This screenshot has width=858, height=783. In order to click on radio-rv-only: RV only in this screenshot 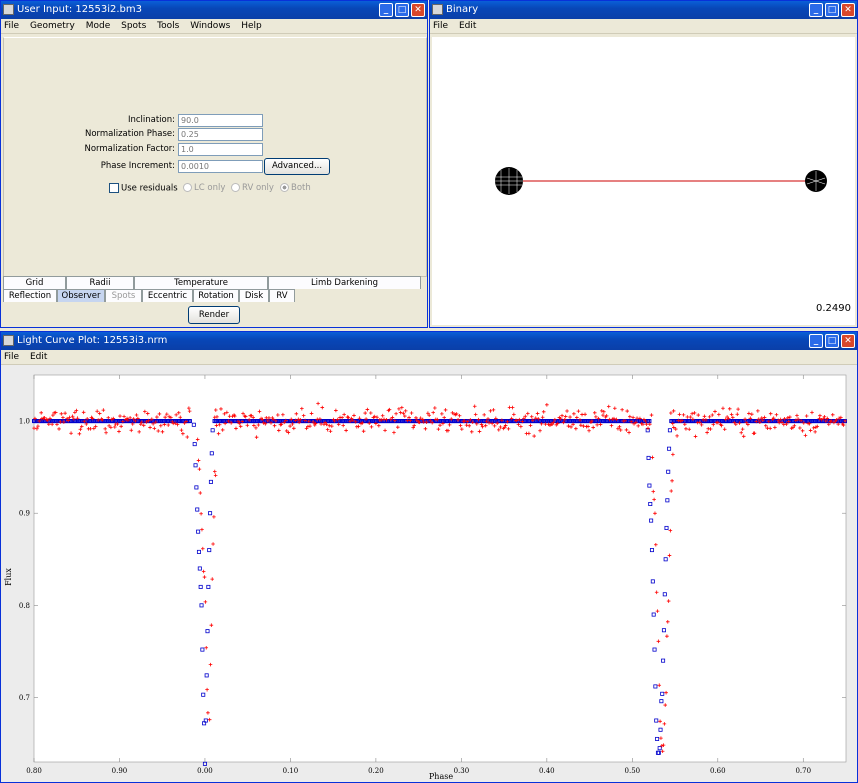, I will do `click(252, 188)`.